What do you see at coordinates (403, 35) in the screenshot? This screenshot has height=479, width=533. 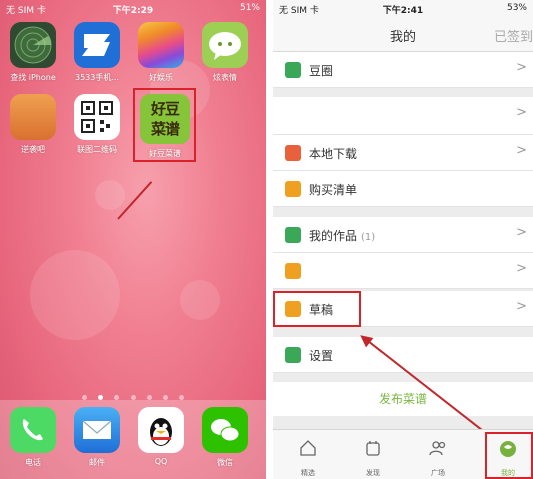 I see `nav-bar: 我的 已签到` at bounding box center [403, 35].